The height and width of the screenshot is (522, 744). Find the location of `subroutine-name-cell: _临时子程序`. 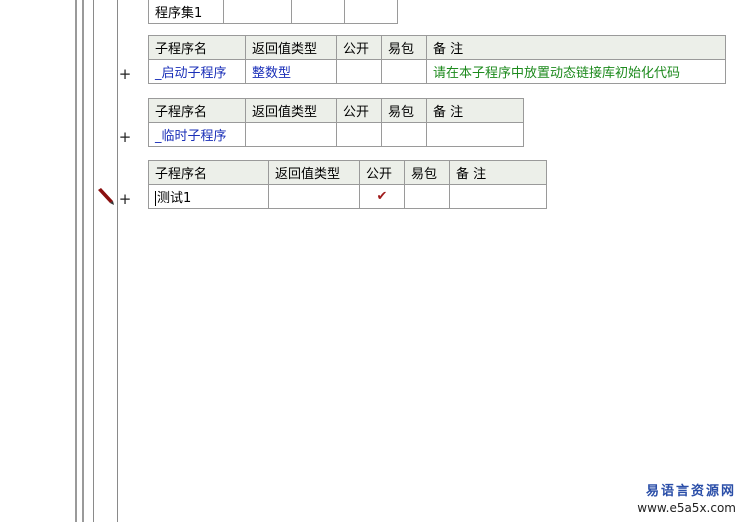

subroutine-name-cell: _临时子程序 is located at coordinates (197, 134).